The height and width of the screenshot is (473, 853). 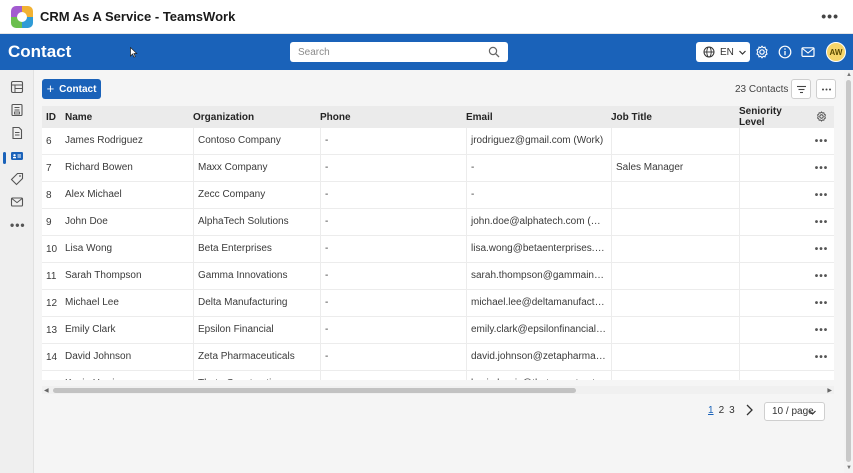 What do you see at coordinates (849, 75) in the screenshot?
I see `scroll-up-arrow-icon: ▲` at bounding box center [849, 75].